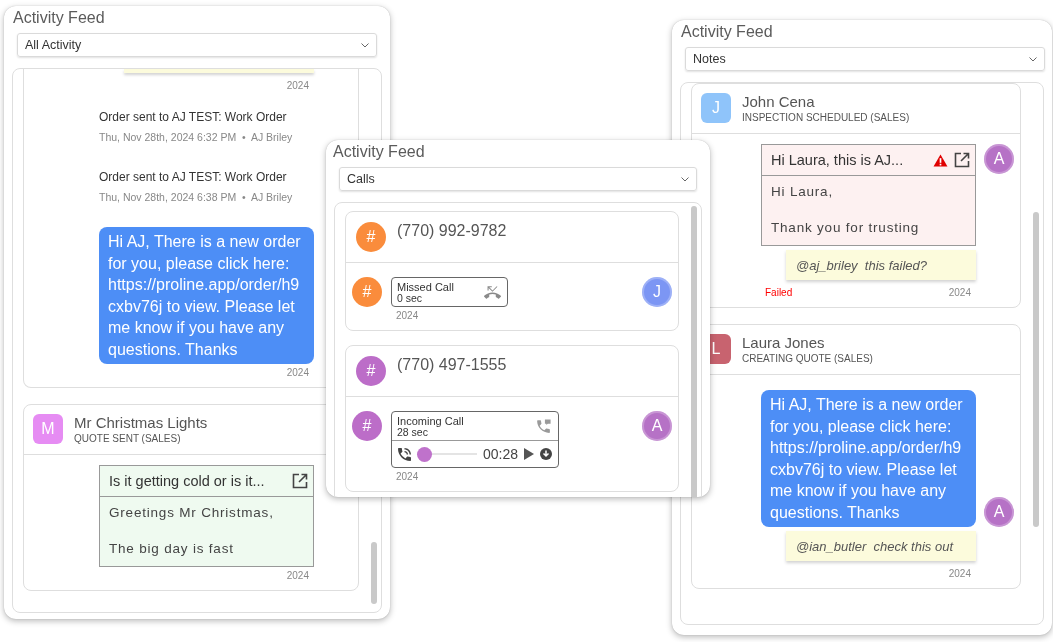 This screenshot has height=642, width=1053. I want to click on contact-name: John Cena, so click(779, 101).